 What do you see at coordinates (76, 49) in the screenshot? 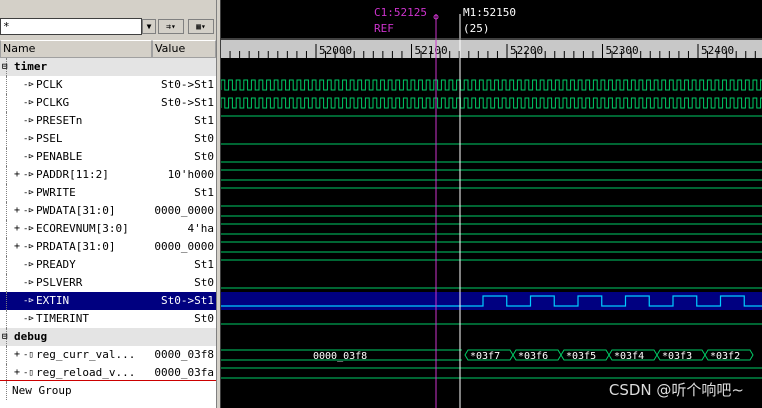
I see `column-header-name: Name` at bounding box center [76, 49].